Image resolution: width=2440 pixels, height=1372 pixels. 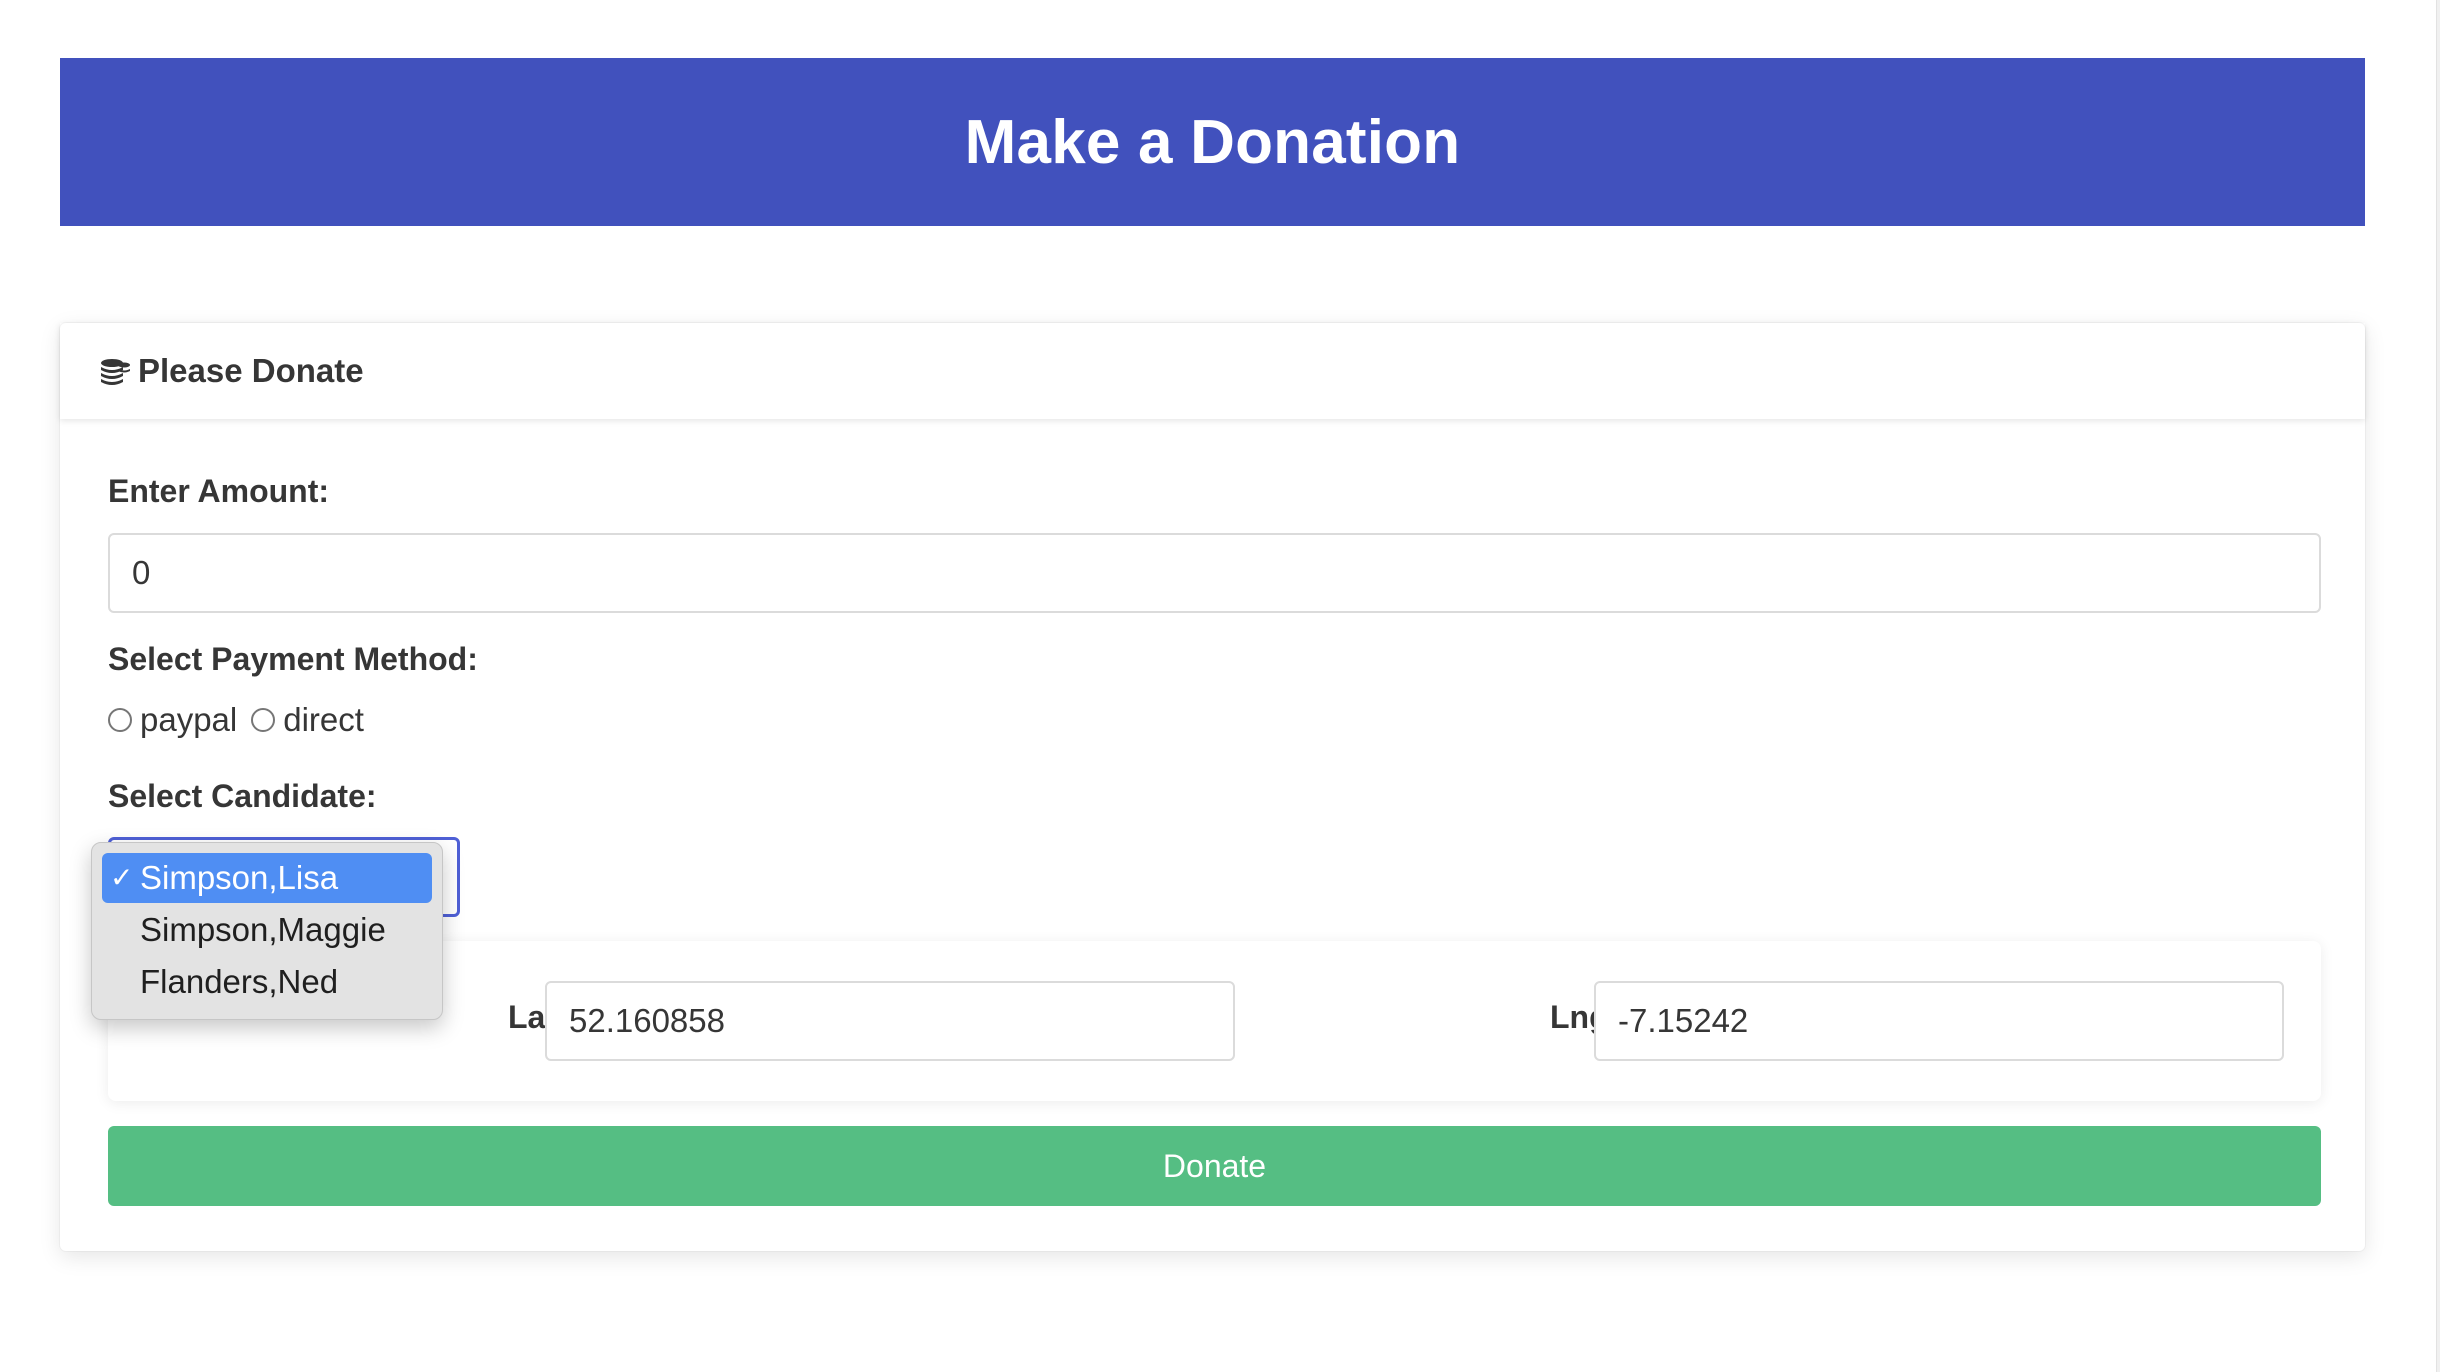 I want to click on direct-radio, so click(x=263, y=720).